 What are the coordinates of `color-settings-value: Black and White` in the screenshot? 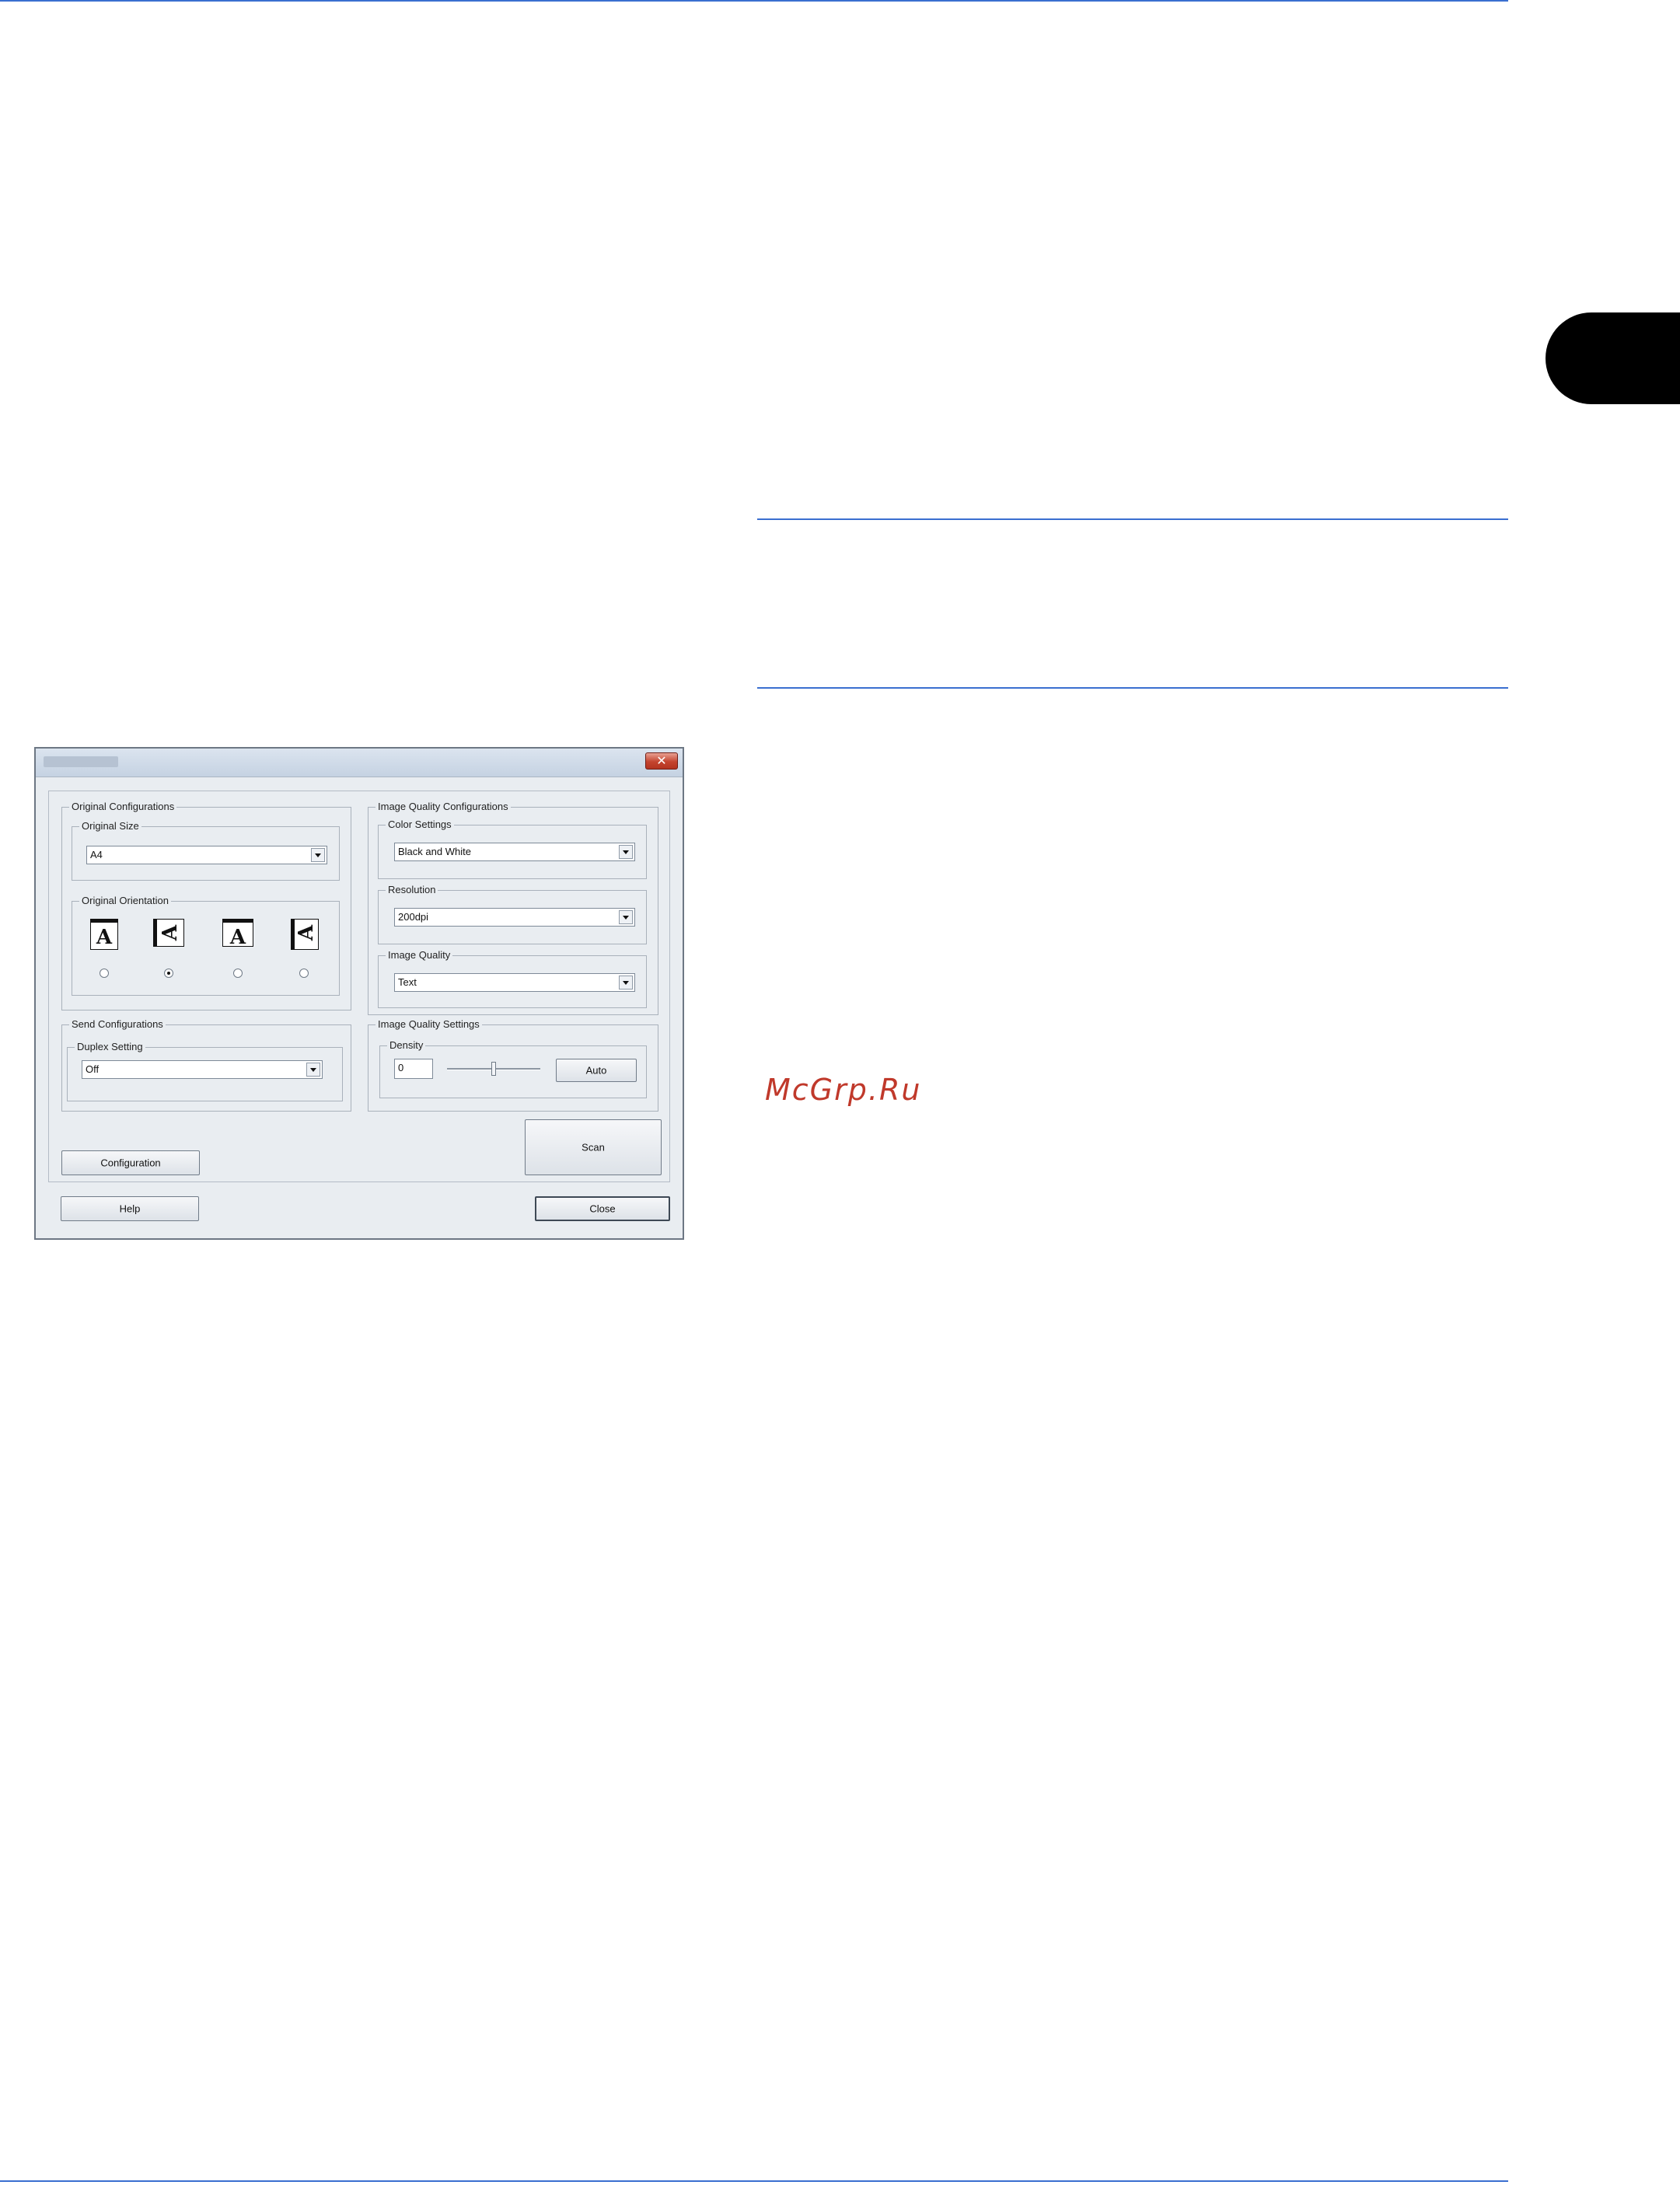 It's located at (435, 852).